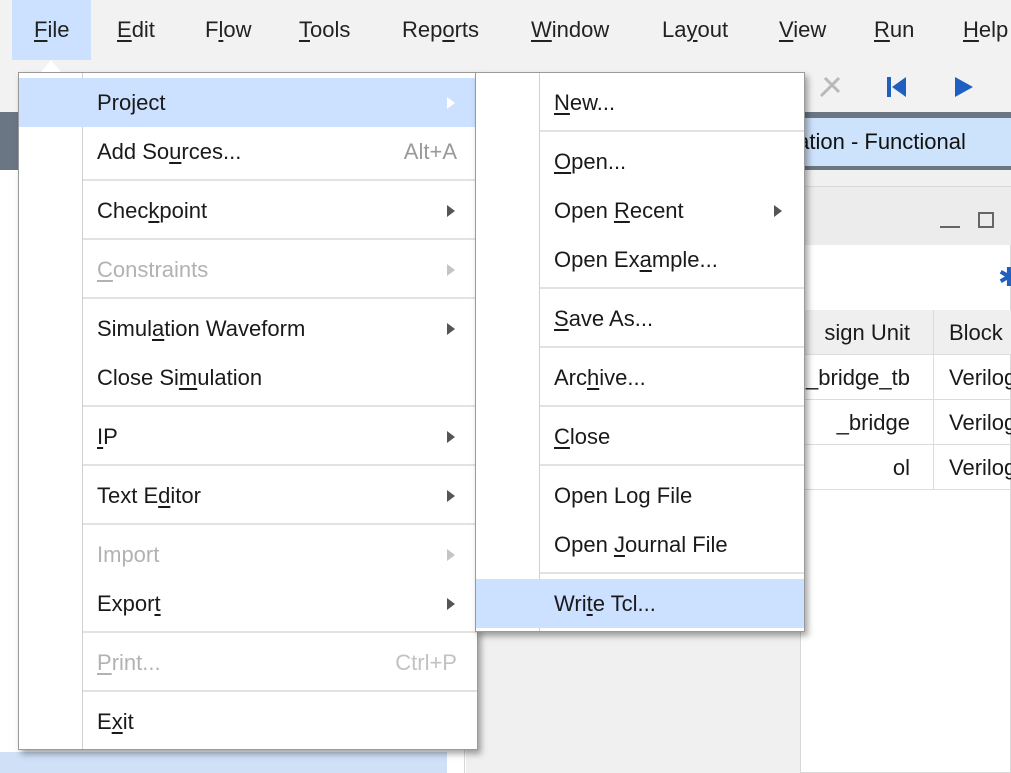 This screenshot has width=1011, height=773. I want to click on menu-item-project: Project, so click(248, 102).